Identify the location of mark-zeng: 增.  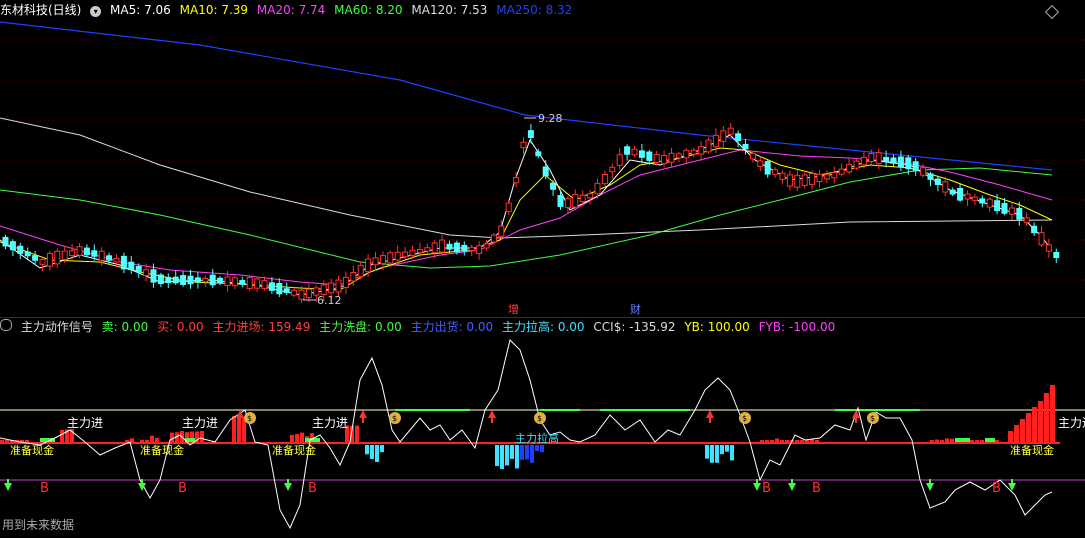
(513, 309).